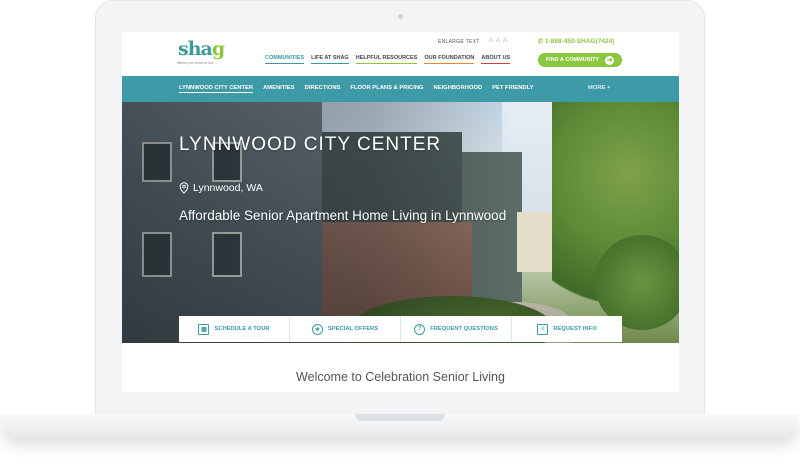 The height and width of the screenshot is (463, 800). I want to click on quick-link-label: FREQUENT QUESTIONS, so click(464, 329).